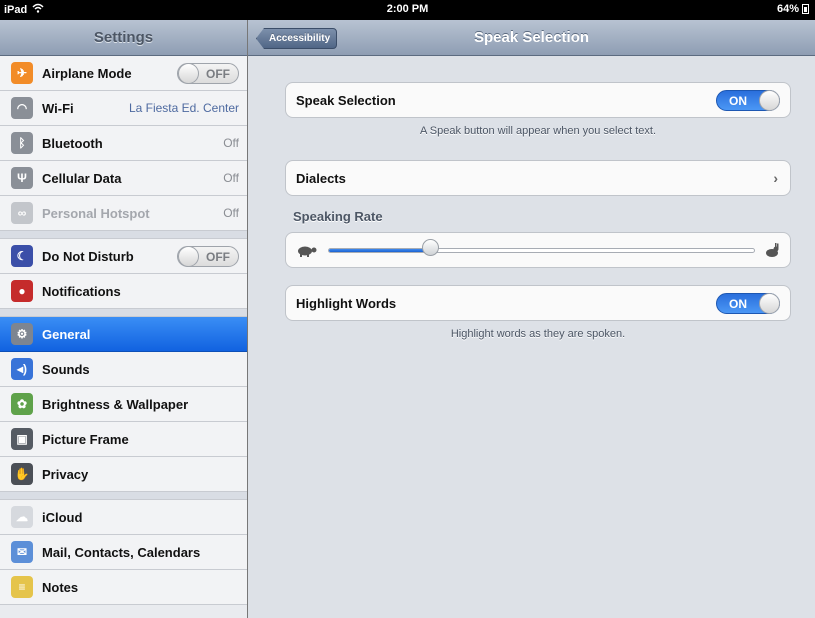 The width and height of the screenshot is (815, 618). I want to click on sidebar-item-label: Notes, so click(60, 587).